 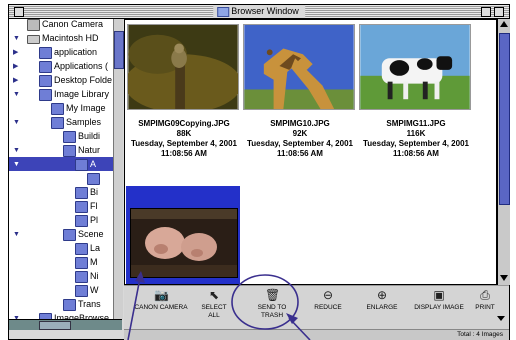 What do you see at coordinates (55, 325) in the screenshot?
I see `hscrollbar-thumb` at bounding box center [55, 325].